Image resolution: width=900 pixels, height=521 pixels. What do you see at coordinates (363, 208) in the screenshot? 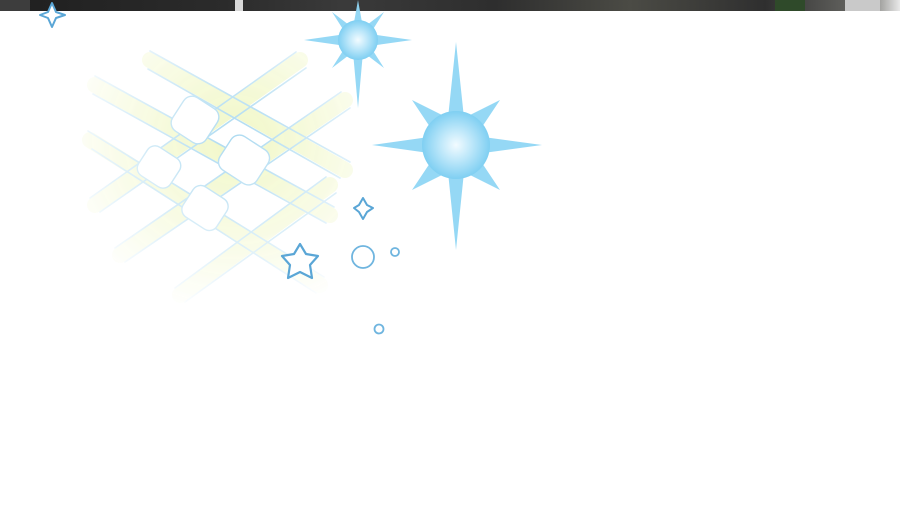
I see `diamond-sparkle-icon` at bounding box center [363, 208].